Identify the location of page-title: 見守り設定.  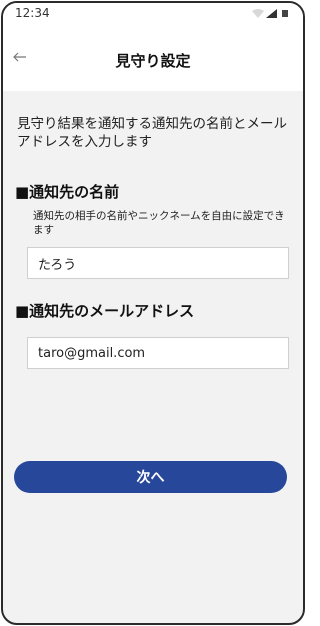
(153, 61).